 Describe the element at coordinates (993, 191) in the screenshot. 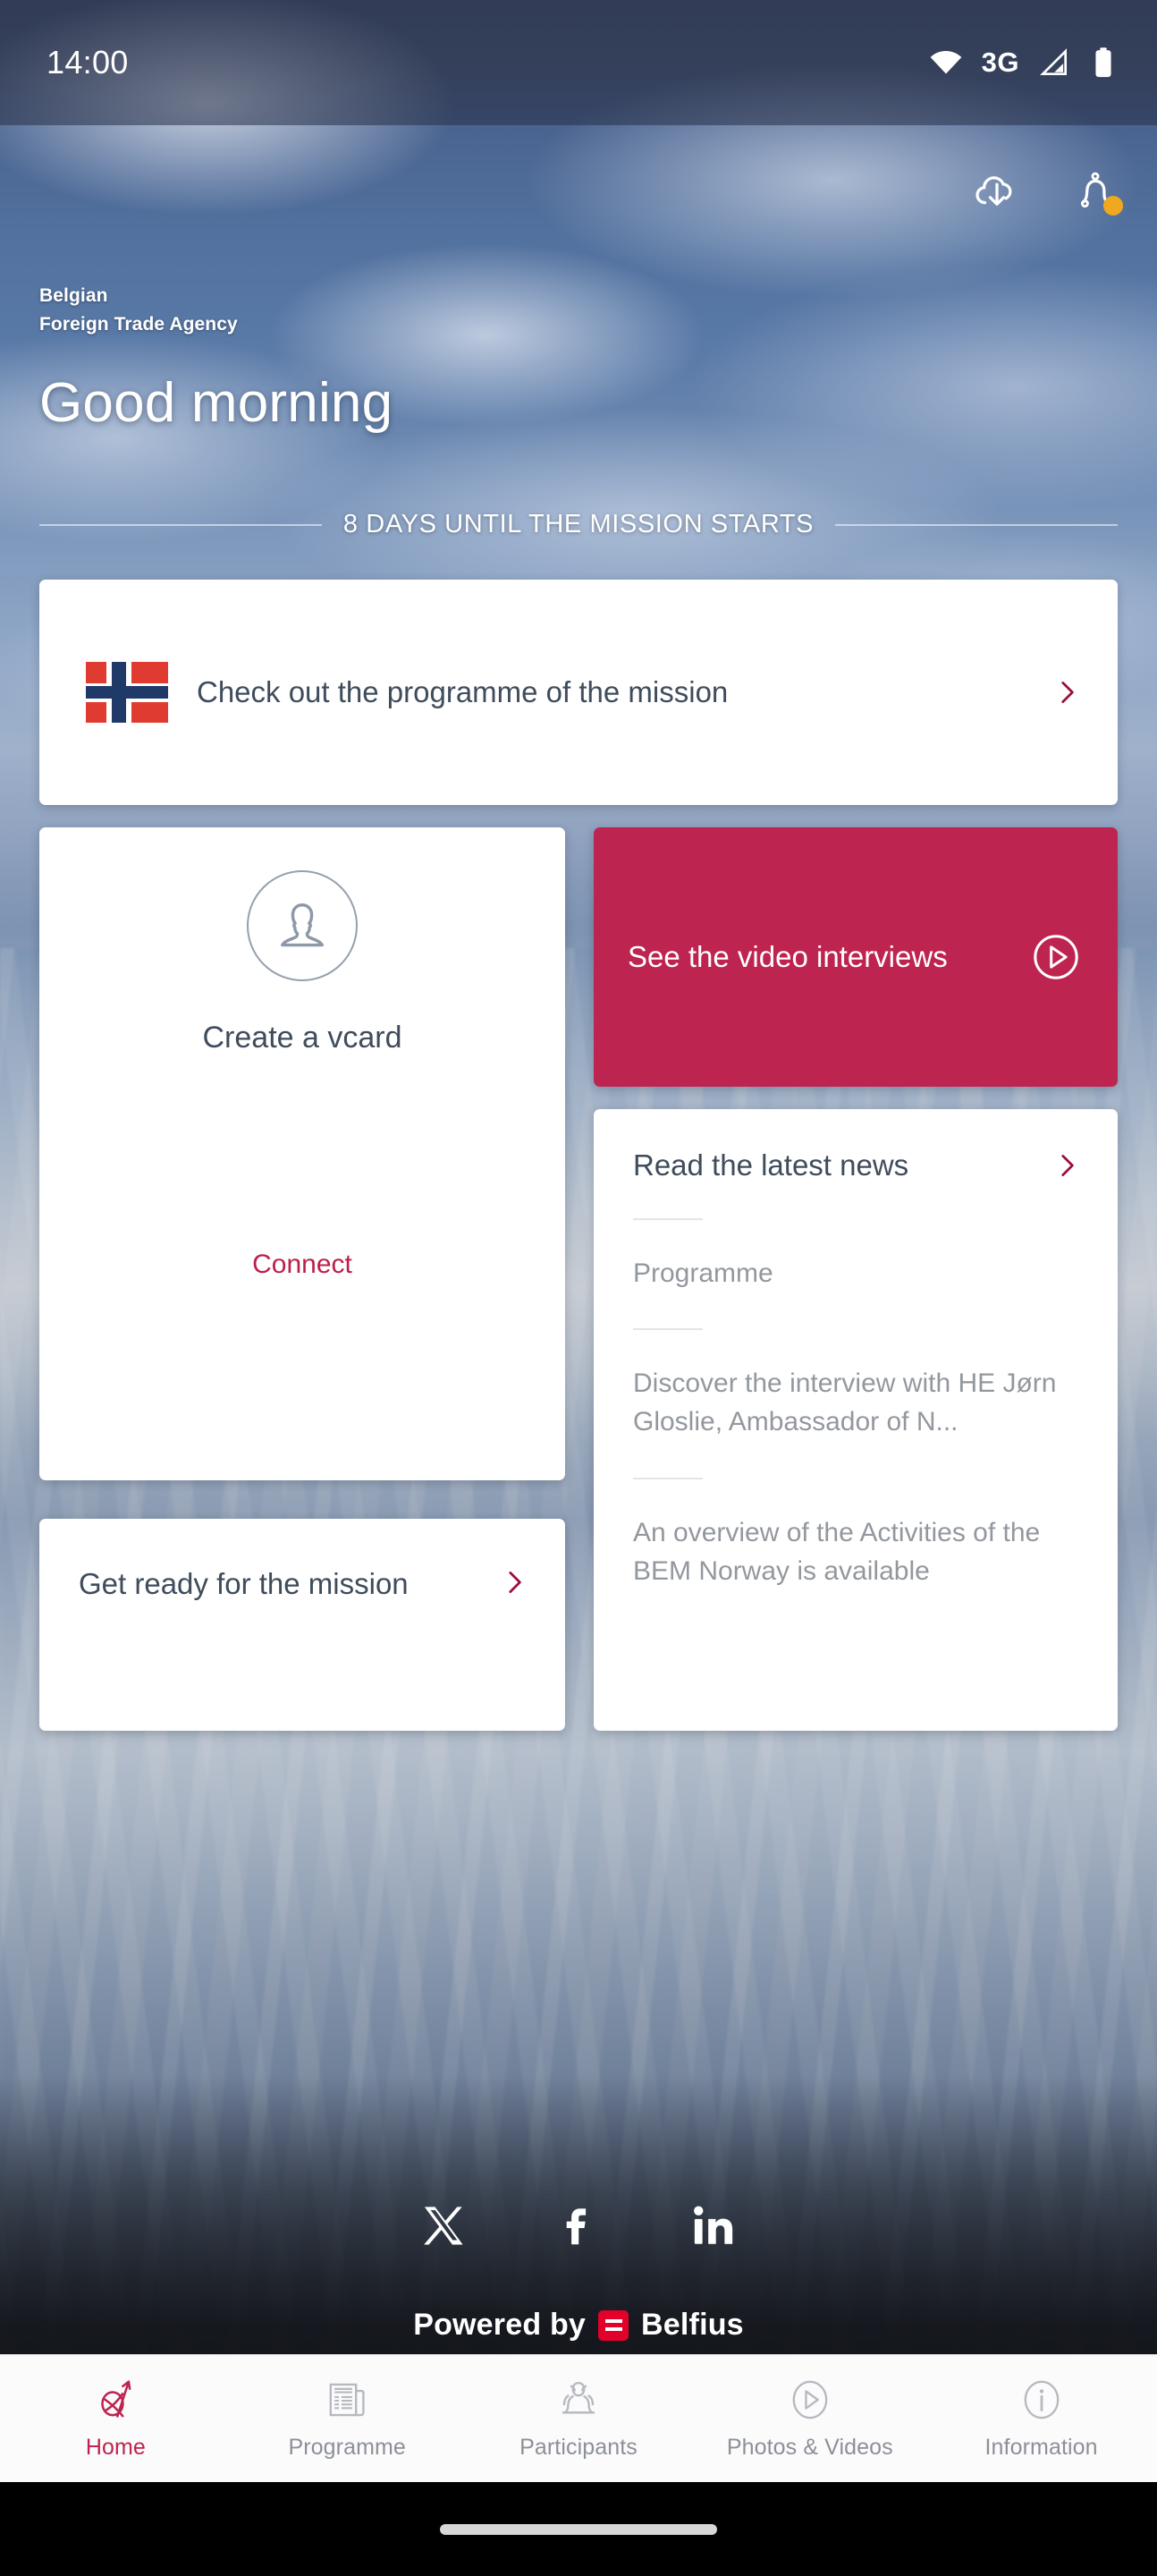

I see `cloud-download-icon` at that location.